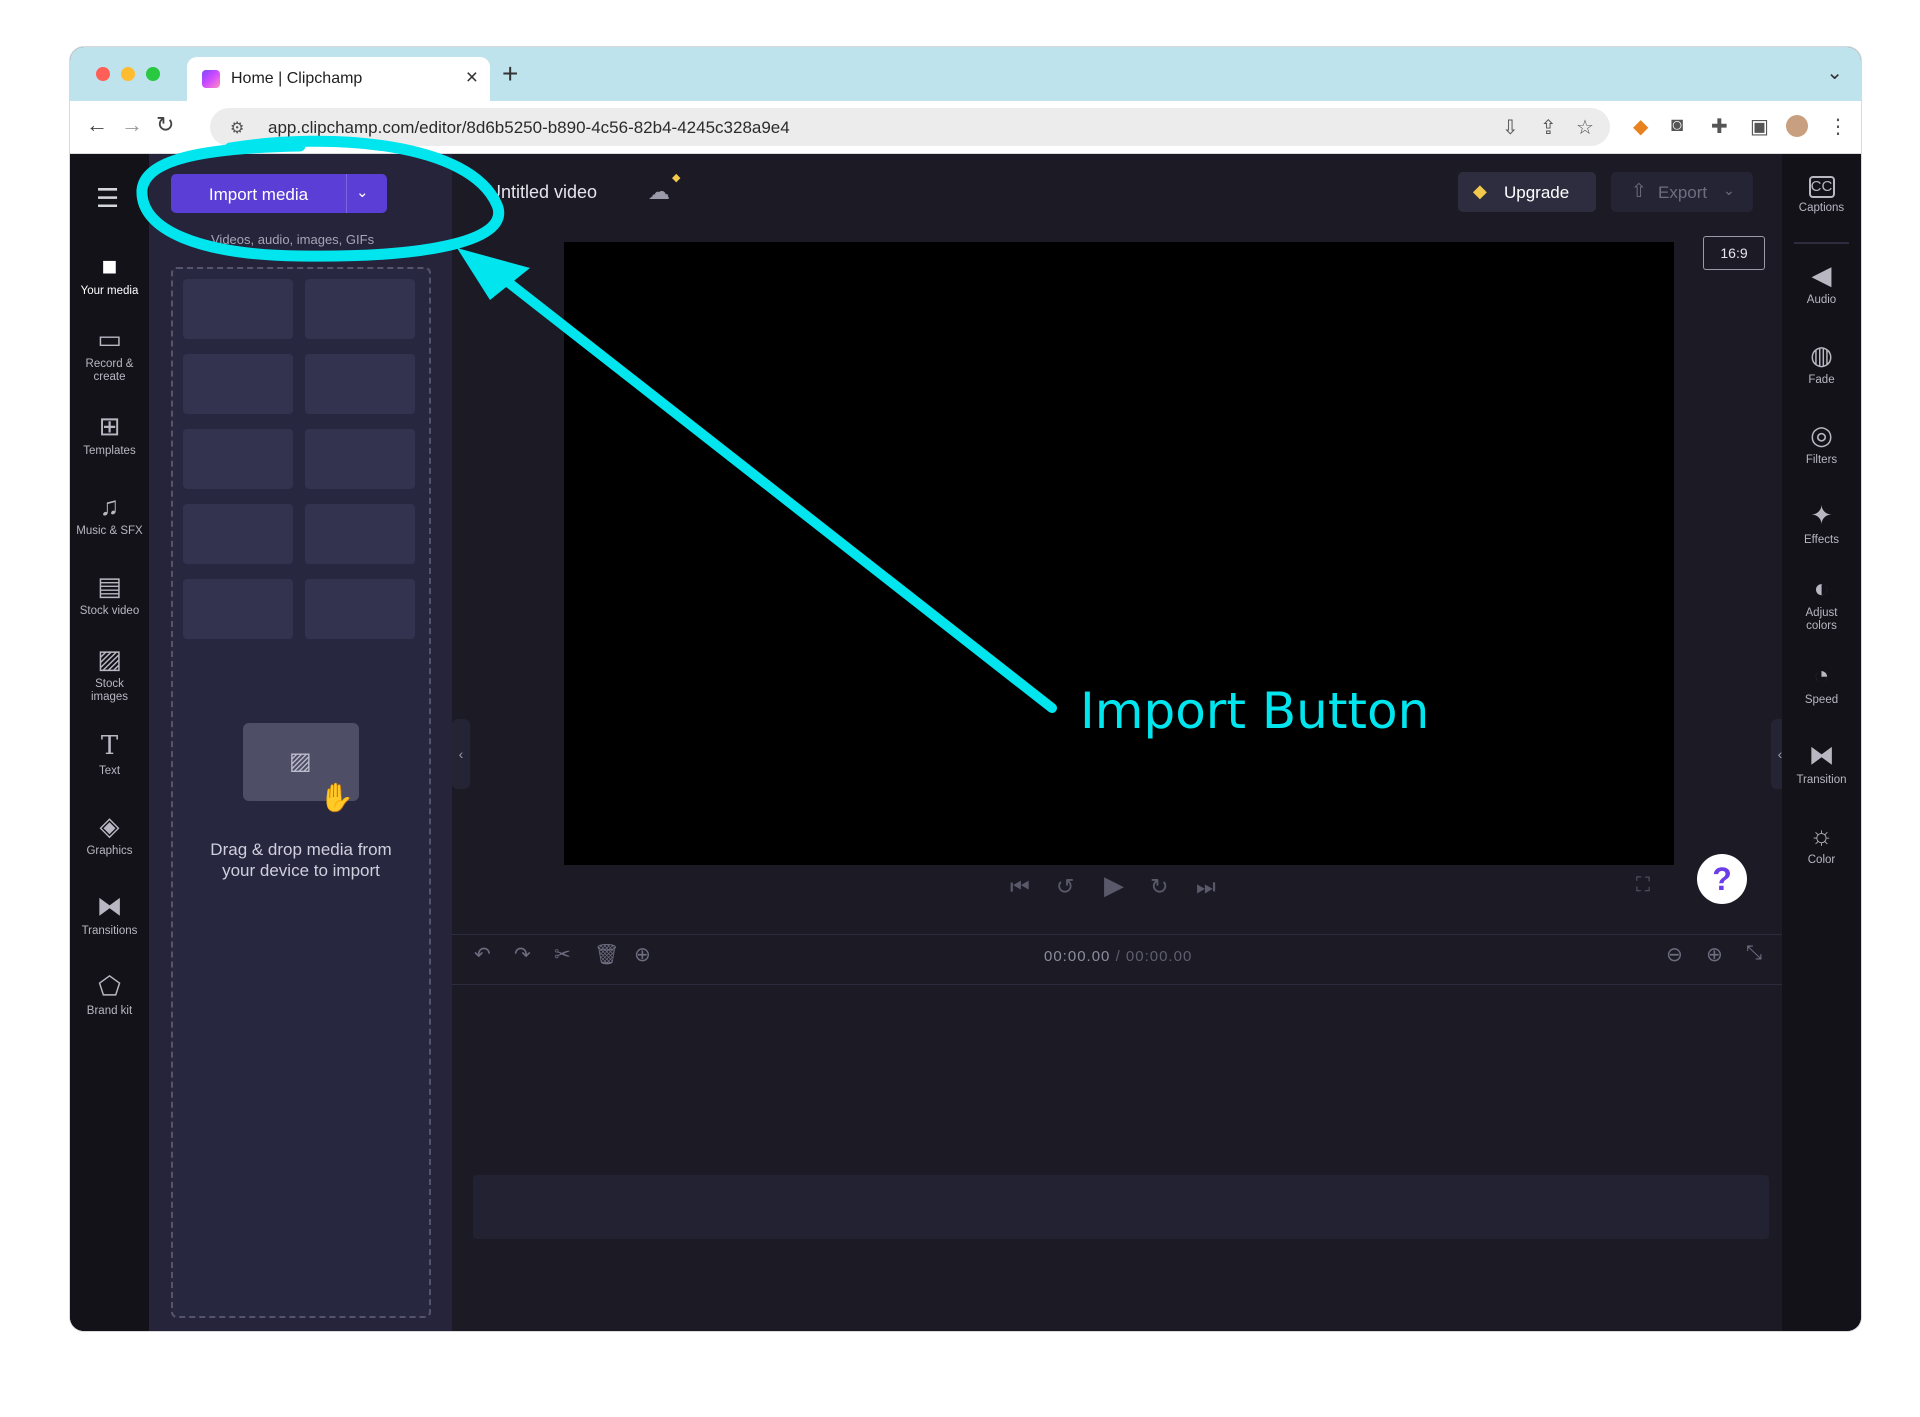  What do you see at coordinates (1821, 588) in the screenshot?
I see `contrast-icon: ◐` at bounding box center [1821, 588].